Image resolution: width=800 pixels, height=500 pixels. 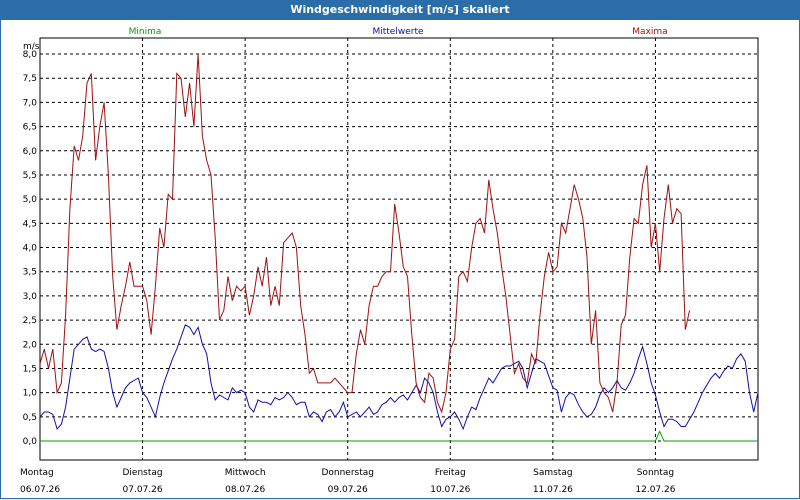 I want to click on x-tick-date: 09.07.26, so click(x=348, y=490).